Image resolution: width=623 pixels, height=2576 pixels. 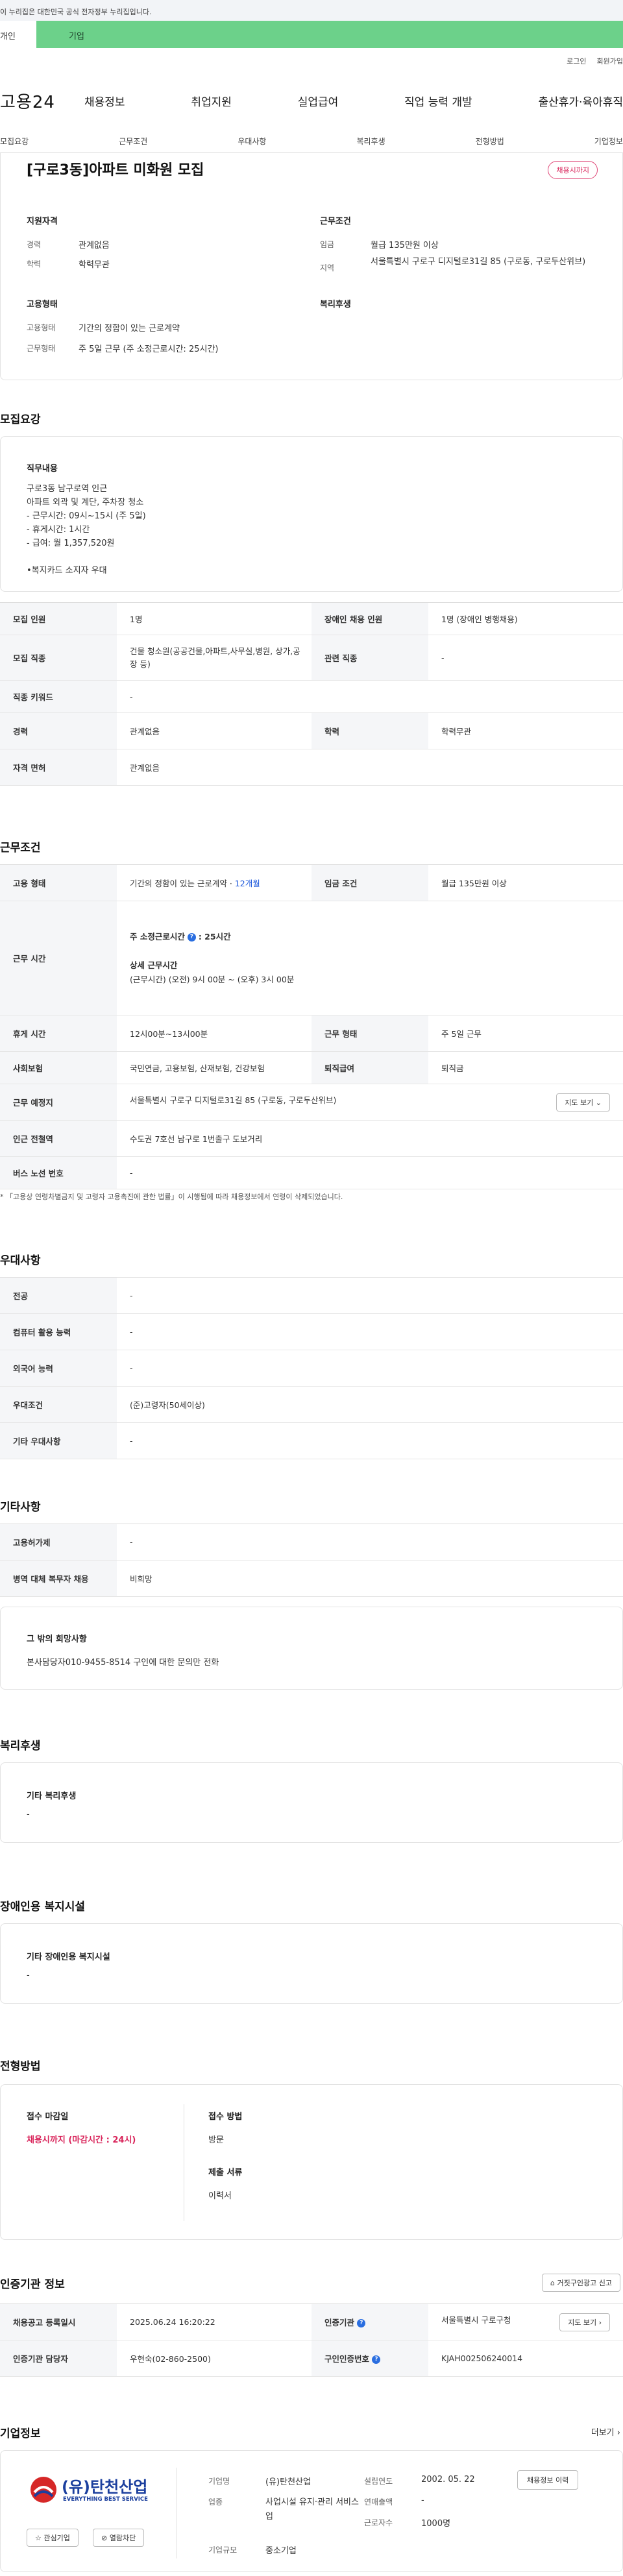 I want to click on region-label: 지역, so click(x=327, y=268).